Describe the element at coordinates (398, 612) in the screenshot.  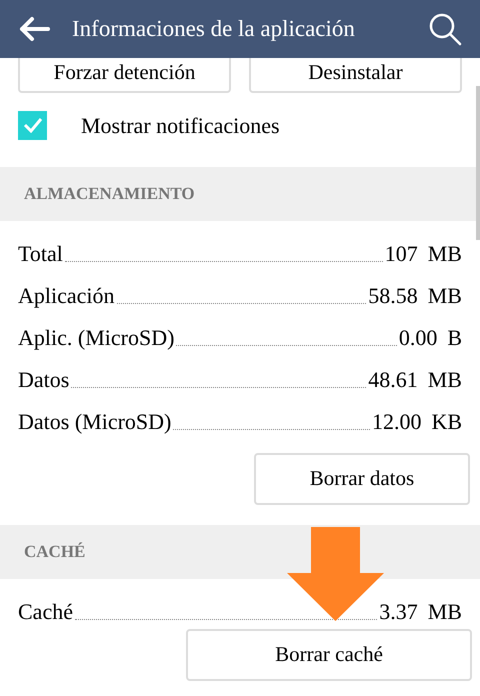
I see `row-value: 3.37` at that location.